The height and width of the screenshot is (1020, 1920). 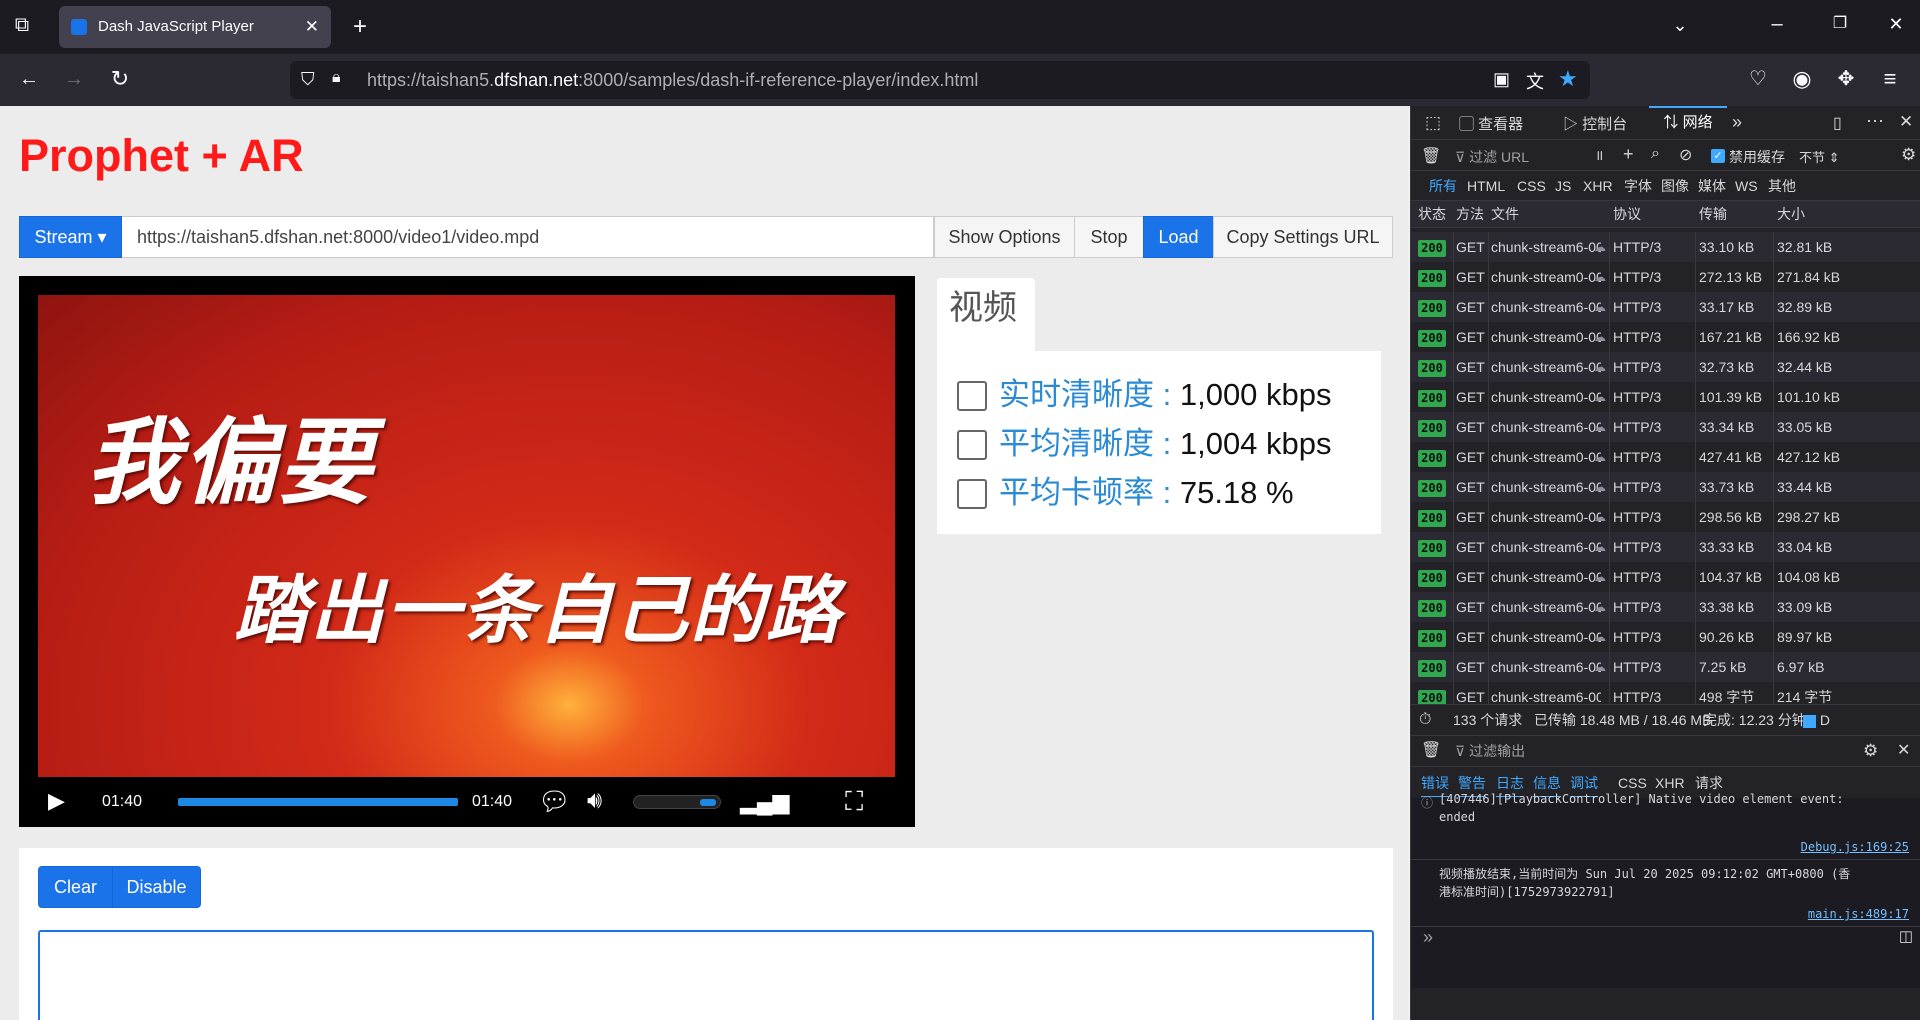 What do you see at coordinates (854, 801) in the screenshot?
I see `fullscreen-icon: ⛶` at bounding box center [854, 801].